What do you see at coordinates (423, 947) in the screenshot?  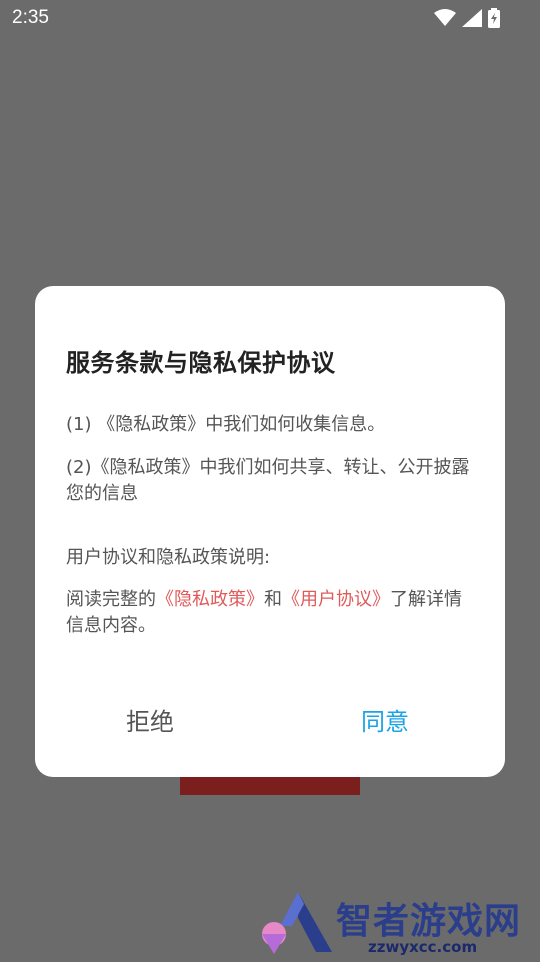 I see `watermark-url: zzwyxcc.com` at bounding box center [423, 947].